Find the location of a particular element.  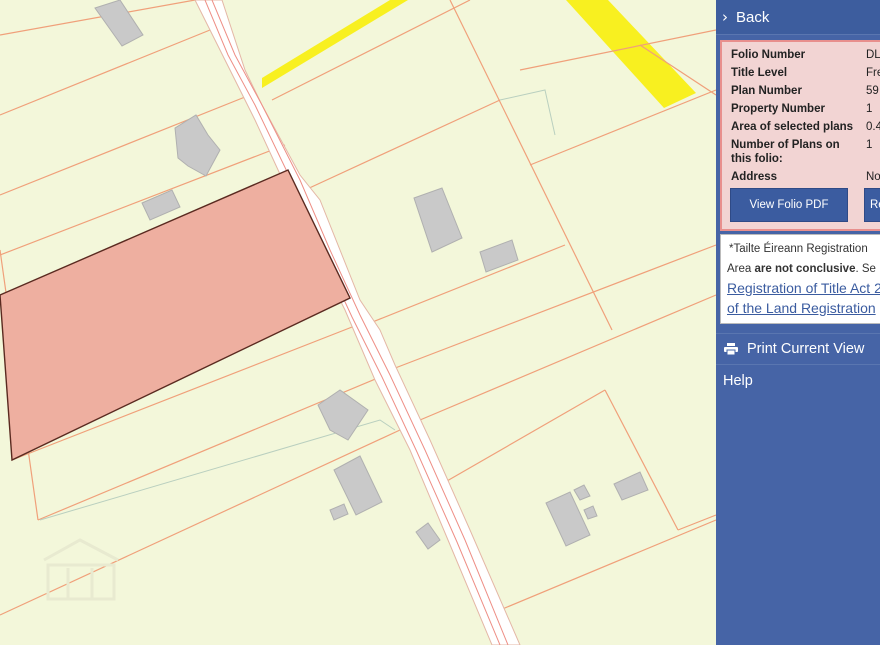

disclaimer-line-2: Area are not conclusive. Se is located at coordinates (801, 269).